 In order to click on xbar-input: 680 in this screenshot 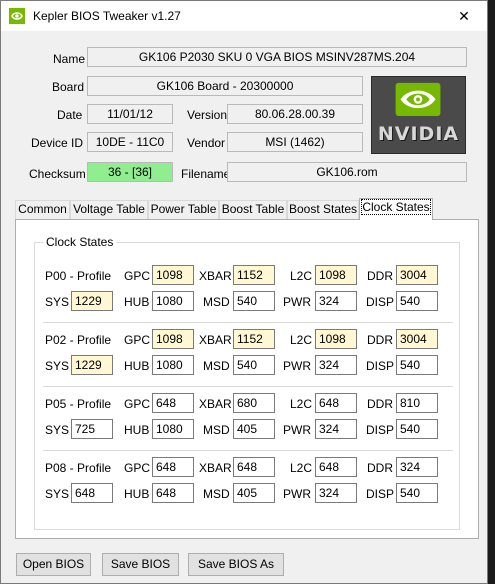, I will do `click(254, 403)`.